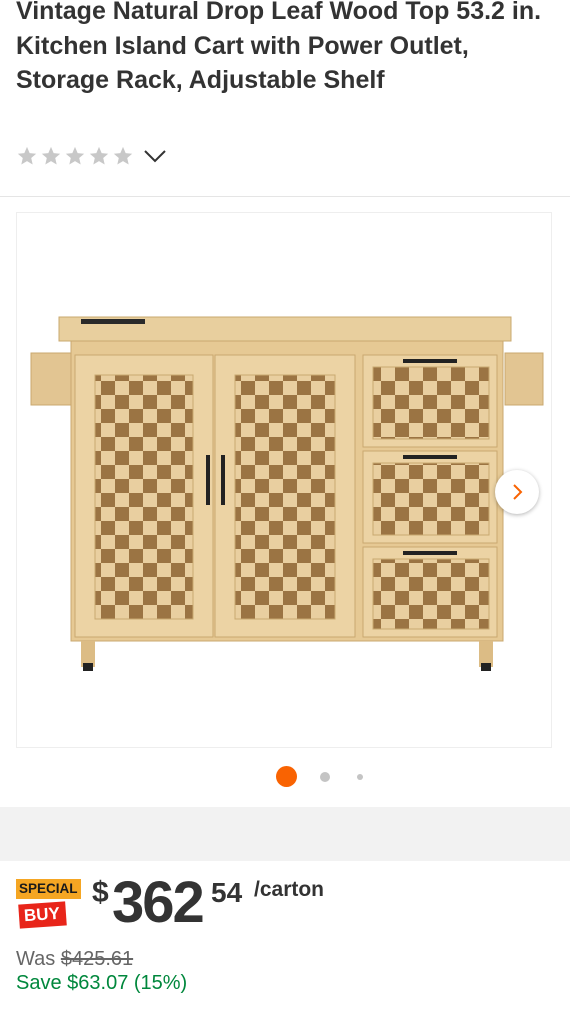 Image resolution: width=570 pixels, height=1014 pixels. Describe the element at coordinates (100, 892) in the screenshot. I see `price-currency: $` at that location.